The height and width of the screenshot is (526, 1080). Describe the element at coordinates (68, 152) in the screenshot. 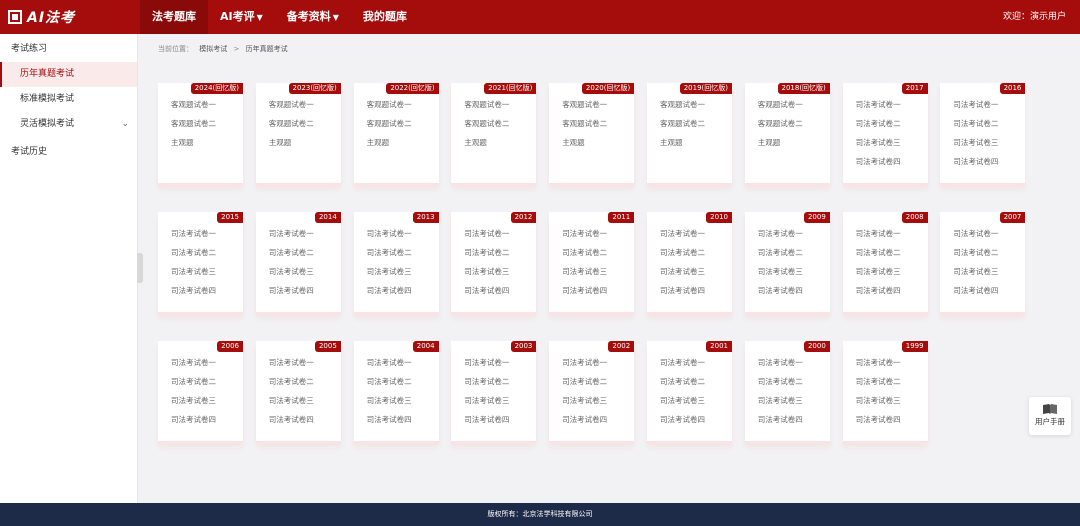

I see `sidebar-group-exam-history: 考试历史` at that location.